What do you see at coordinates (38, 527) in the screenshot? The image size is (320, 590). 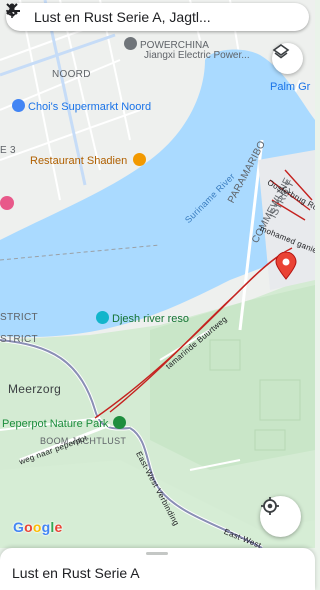 I see `google-logo: Google` at bounding box center [38, 527].